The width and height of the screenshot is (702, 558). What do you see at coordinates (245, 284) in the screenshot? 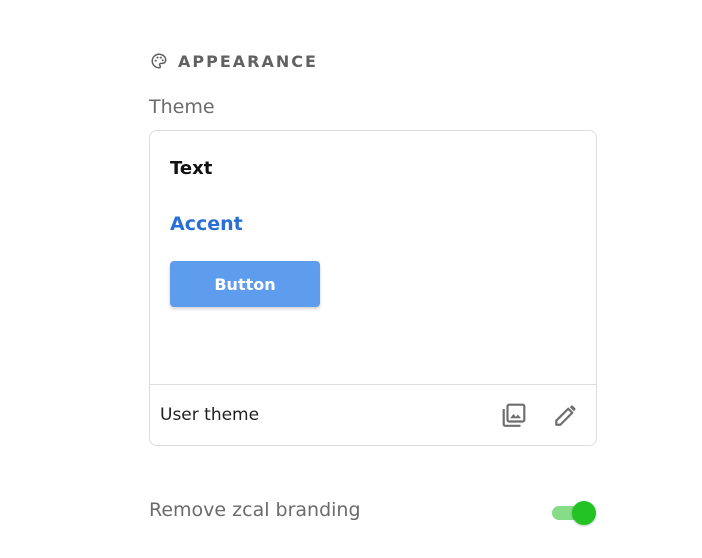
I see `preview-button: Button` at bounding box center [245, 284].